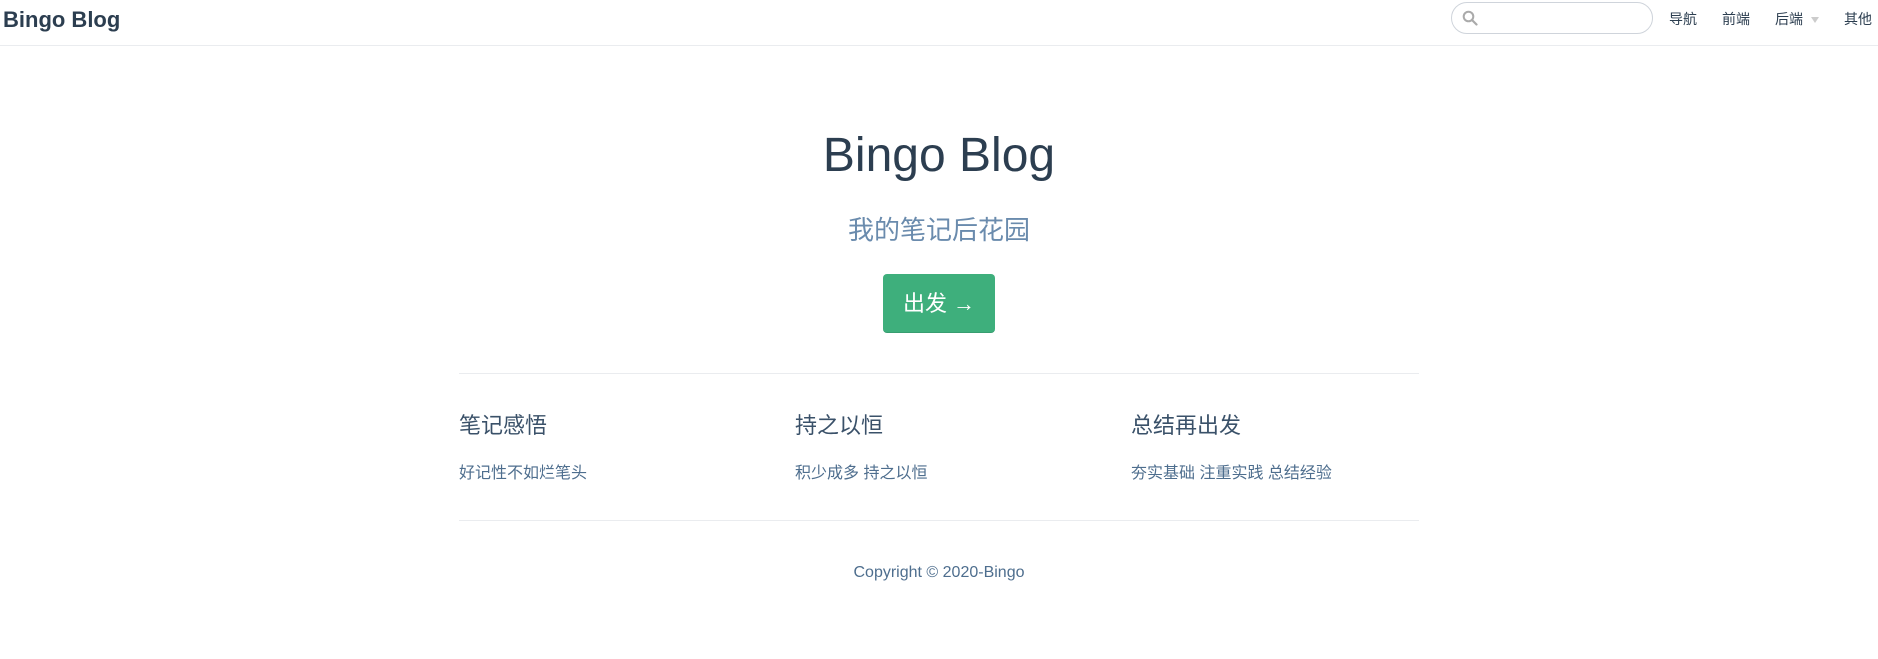 The image size is (1878, 659). I want to click on feature-title: 持之以恒, so click(839, 425).